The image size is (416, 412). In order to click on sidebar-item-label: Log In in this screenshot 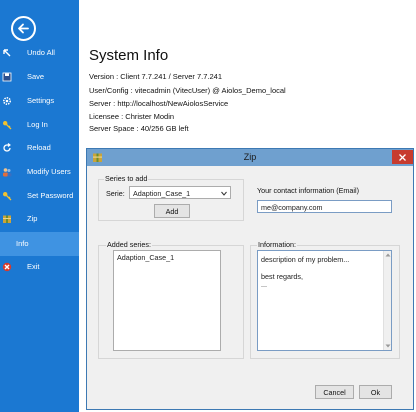, I will do `click(37, 124)`.